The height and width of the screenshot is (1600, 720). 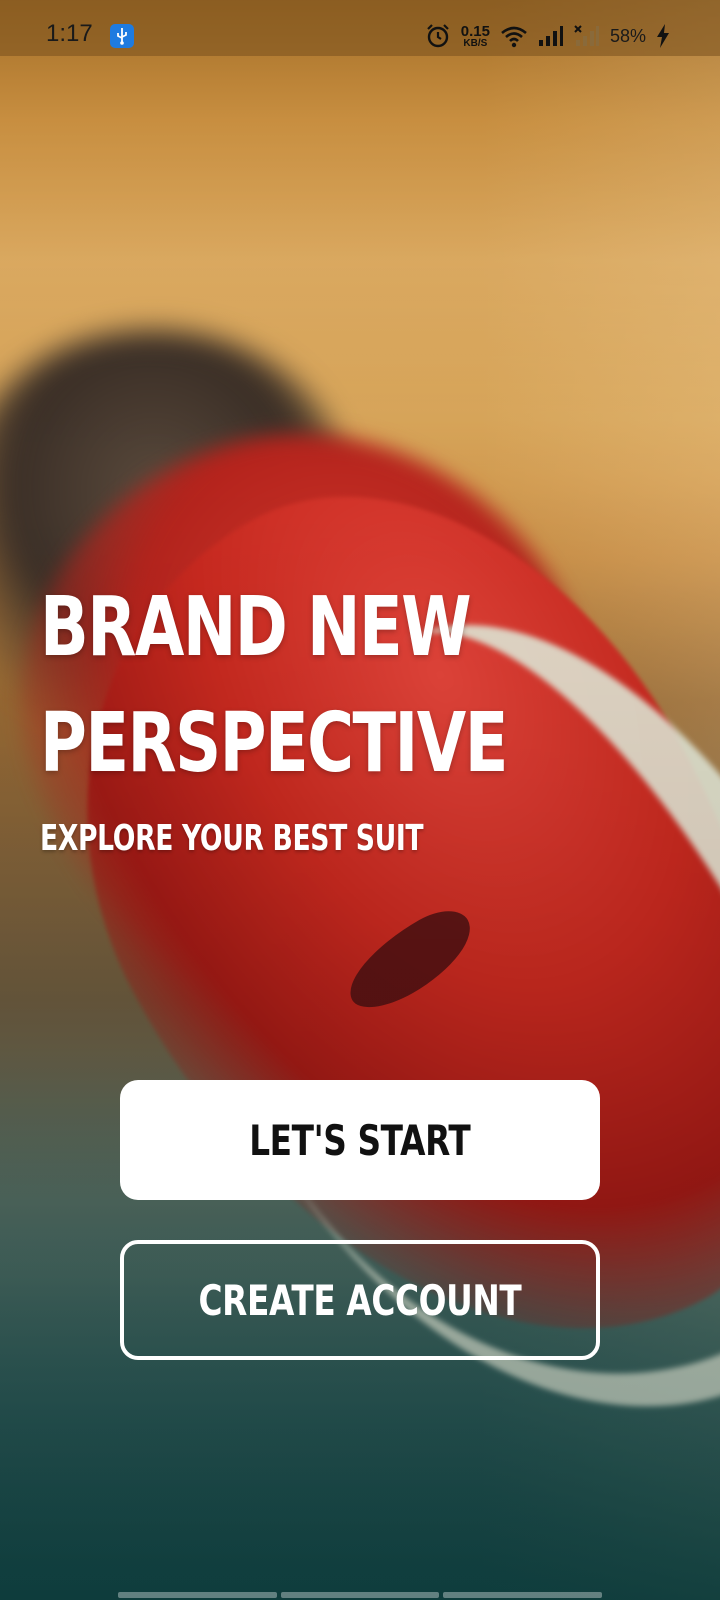 What do you see at coordinates (475, 31) in the screenshot?
I see `network-speed-value: 0.15` at bounding box center [475, 31].